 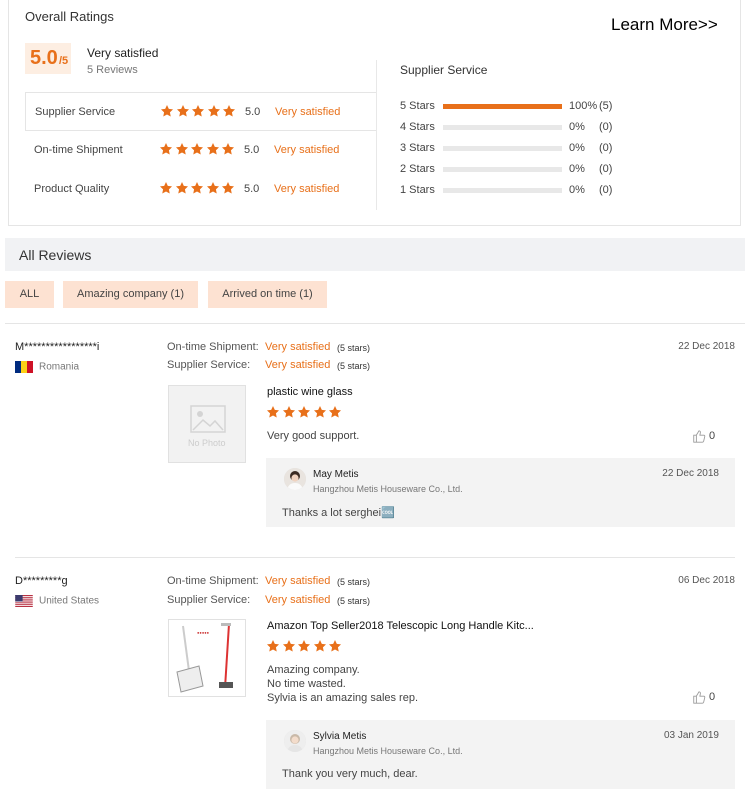 What do you see at coordinates (59, 367) in the screenshot?
I see `country-name: Romania` at bounding box center [59, 367].